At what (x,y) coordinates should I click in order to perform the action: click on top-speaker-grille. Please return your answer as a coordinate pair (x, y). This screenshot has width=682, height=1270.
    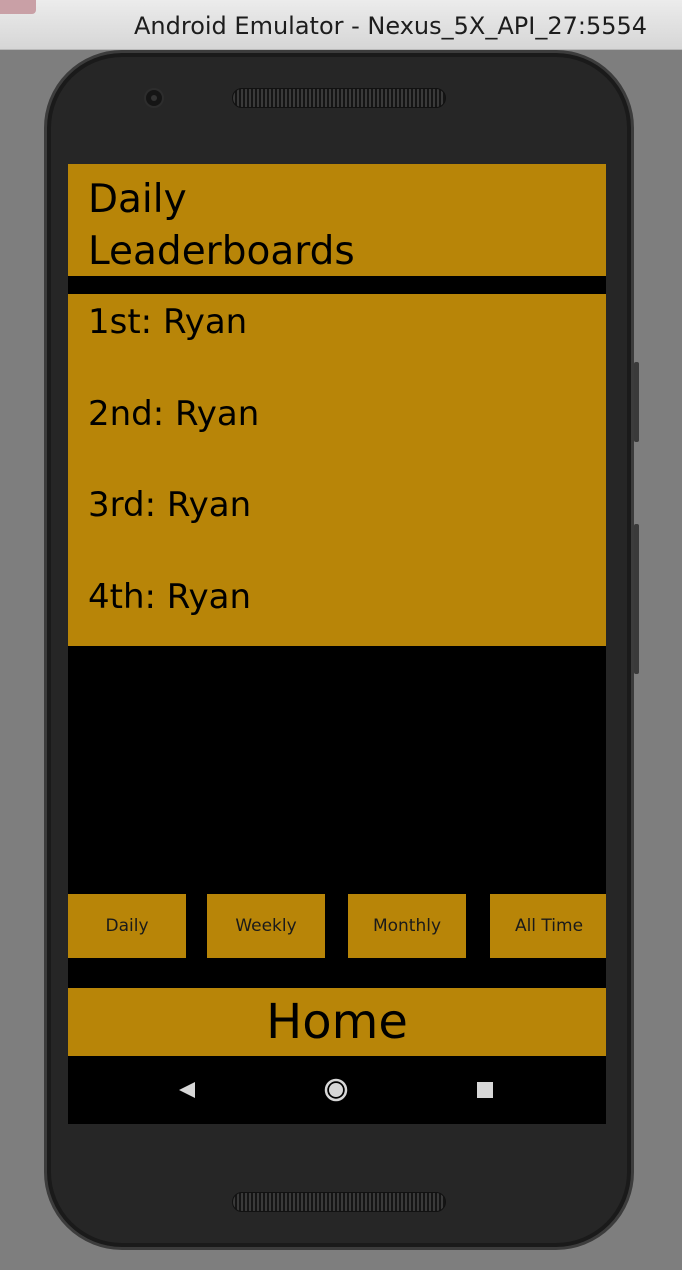
    Looking at the image, I should click on (339, 98).